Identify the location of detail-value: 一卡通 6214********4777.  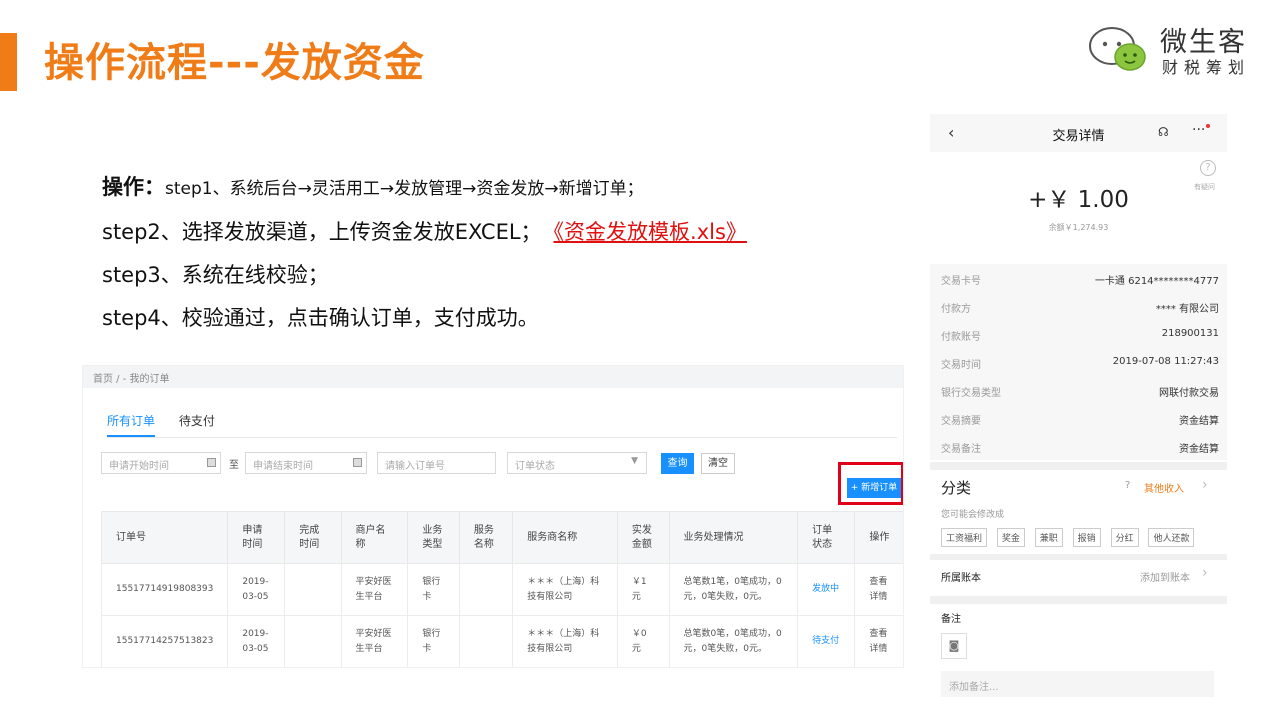
(1156, 281).